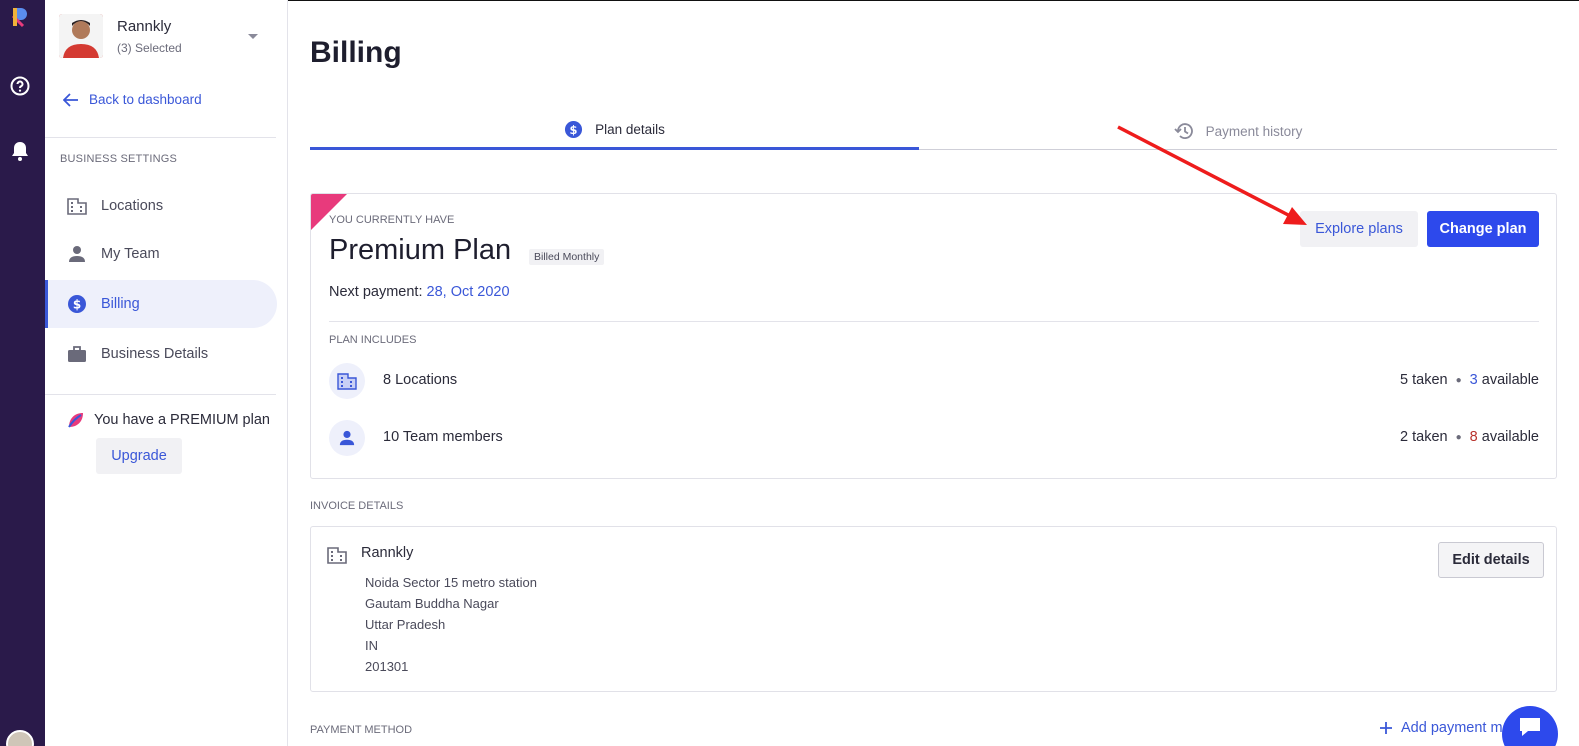  I want to click on sidebar-item-label: Locations, so click(132, 206).